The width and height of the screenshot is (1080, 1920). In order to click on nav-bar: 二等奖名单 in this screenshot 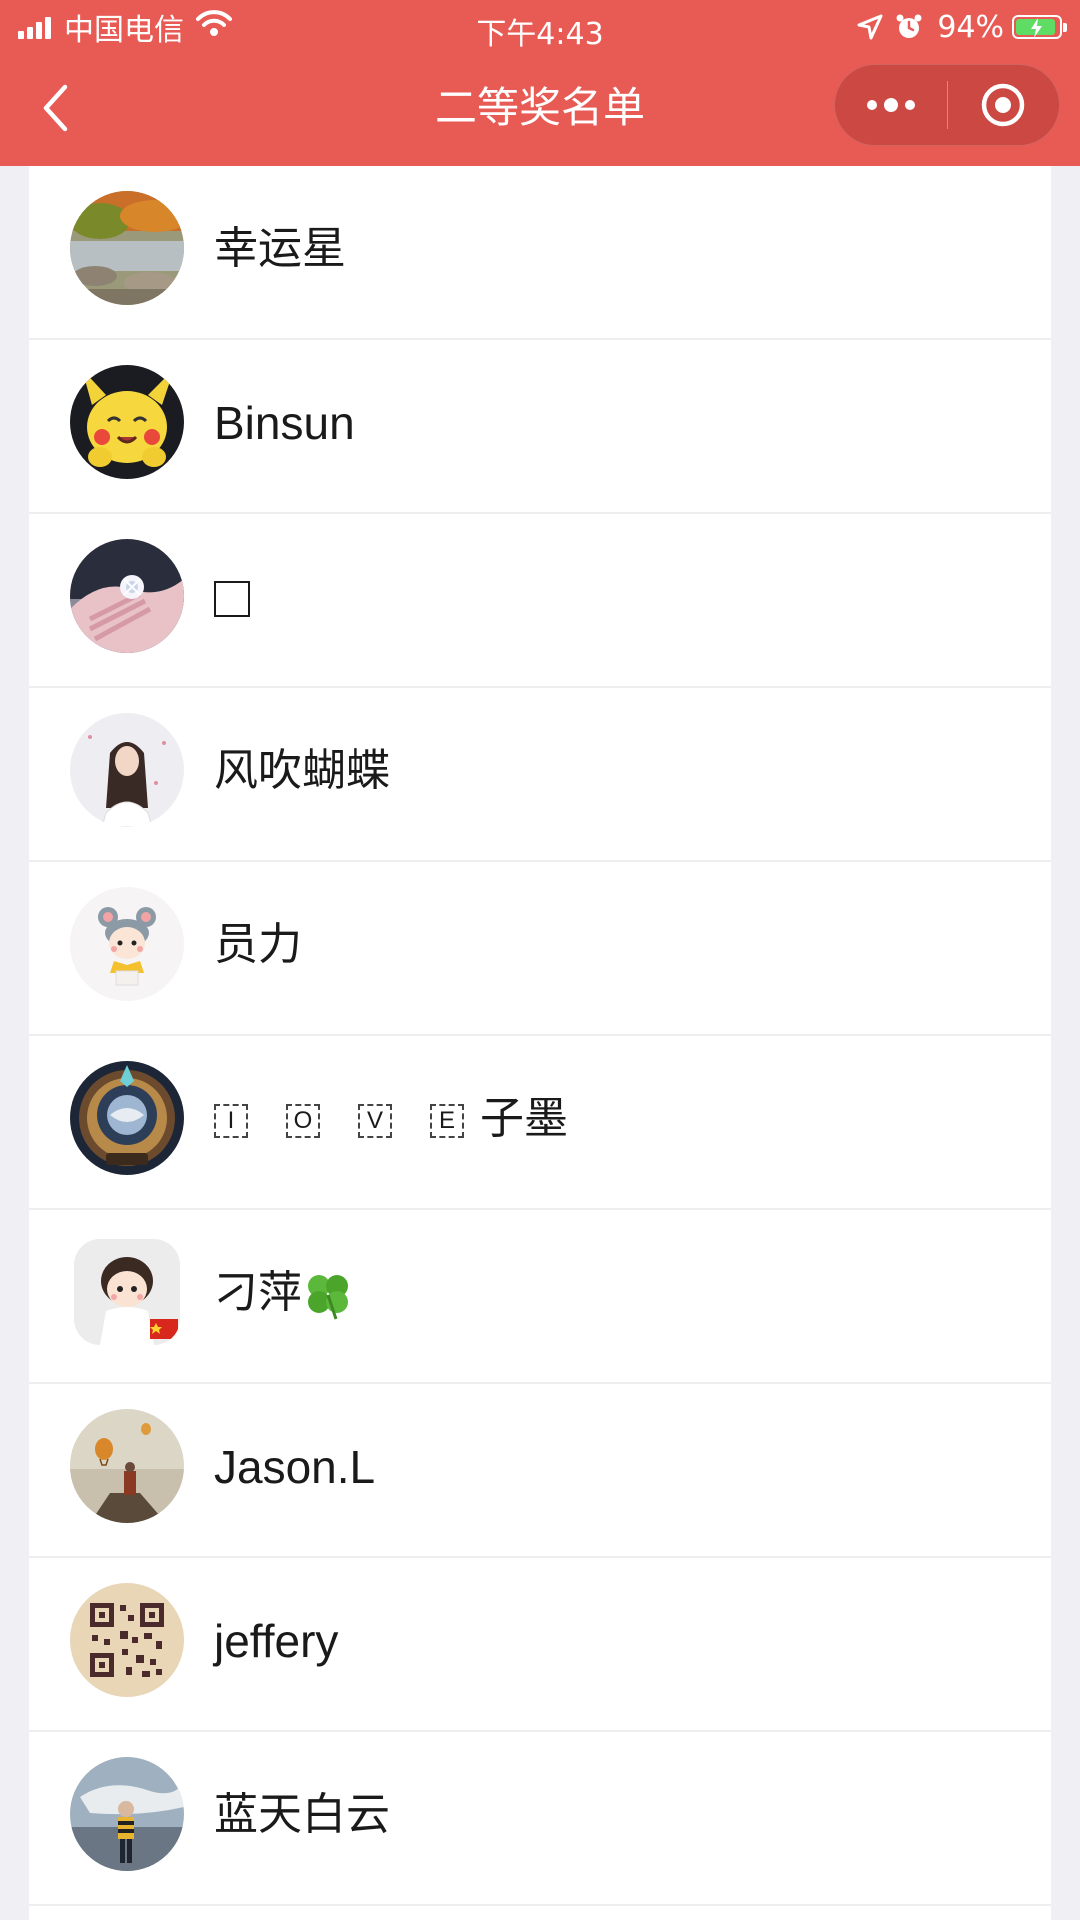, I will do `click(540, 110)`.